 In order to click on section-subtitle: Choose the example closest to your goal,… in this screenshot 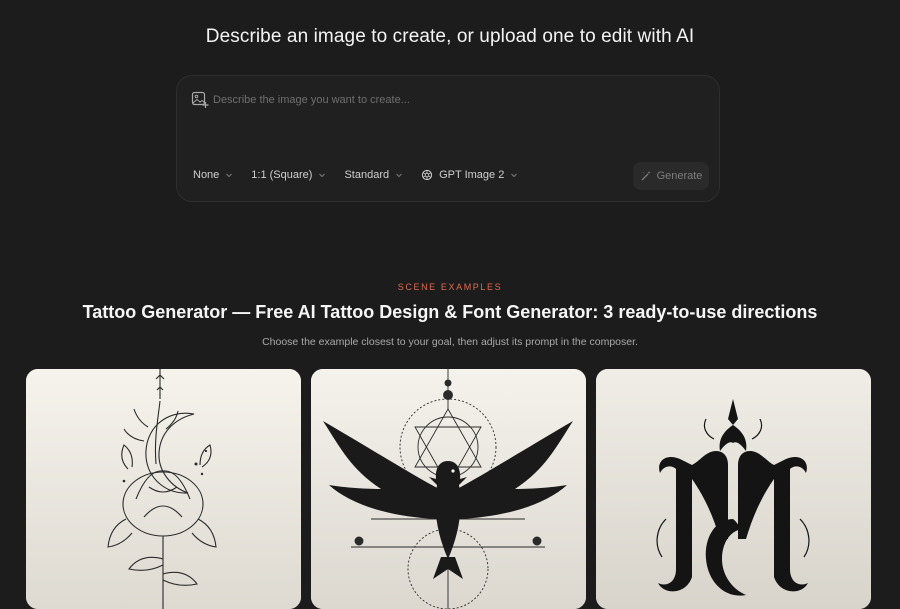, I will do `click(450, 342)`.